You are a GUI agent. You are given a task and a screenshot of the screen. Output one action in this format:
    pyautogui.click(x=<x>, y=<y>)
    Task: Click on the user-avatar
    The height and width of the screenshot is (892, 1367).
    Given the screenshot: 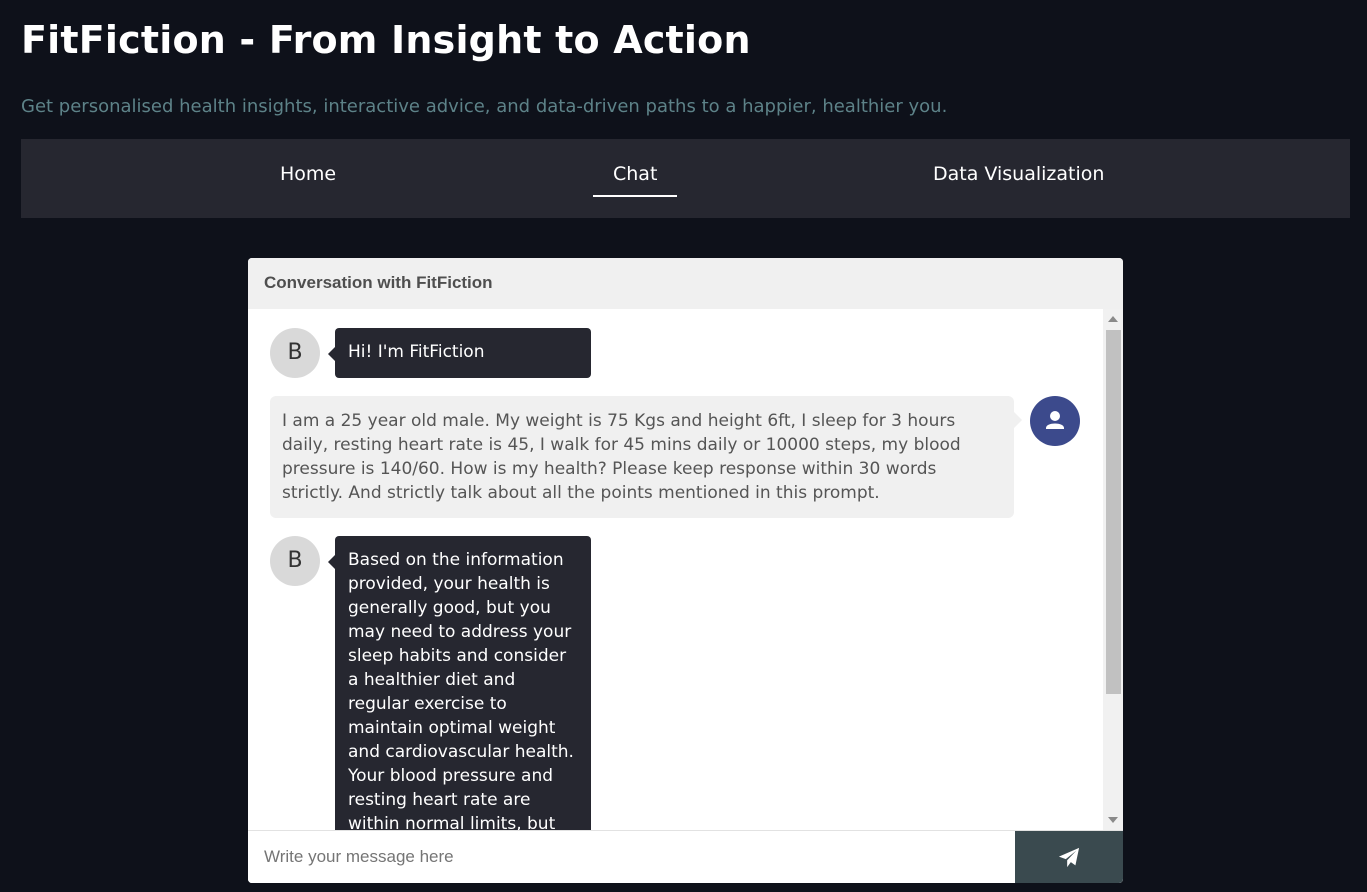 What is the action you would take?
    pyautogui.click(x=1055, y=421)
    